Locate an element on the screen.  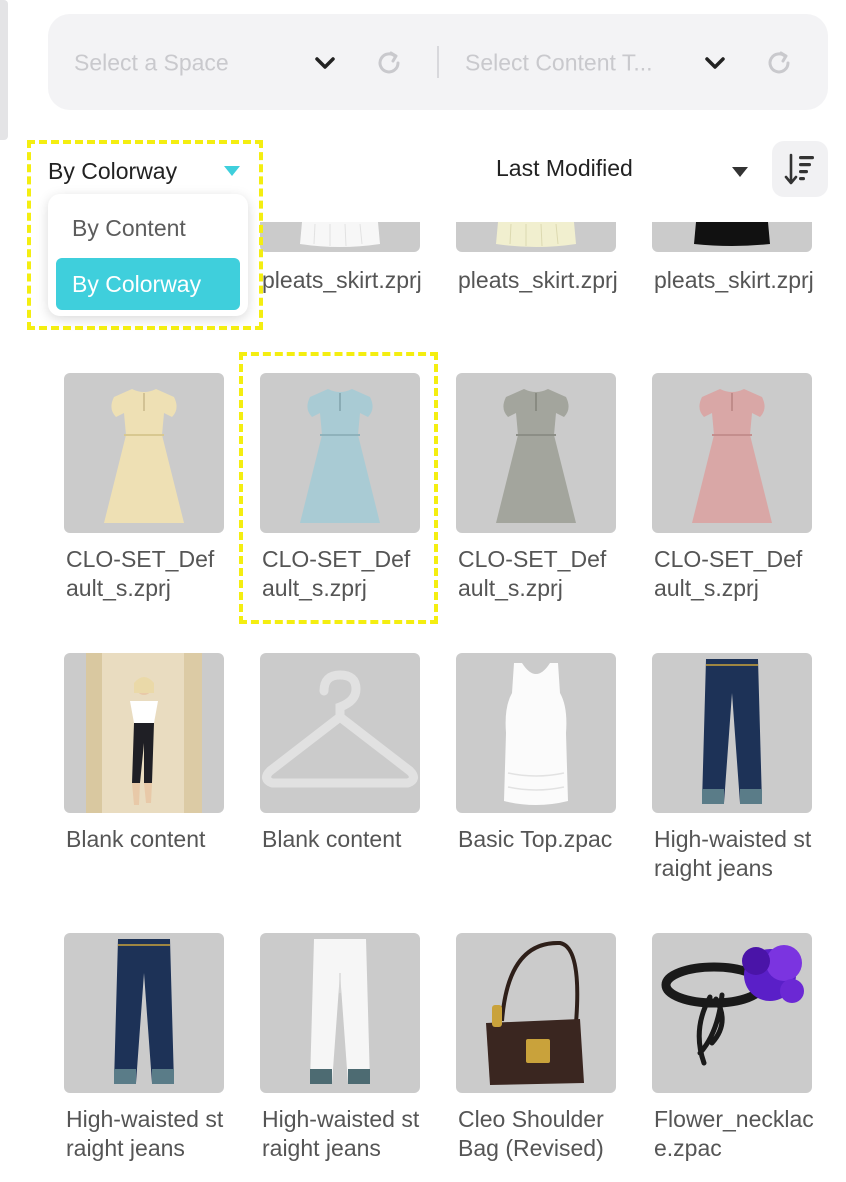
item-name: Basic Top.zpac is located at coordinates (535, 839).